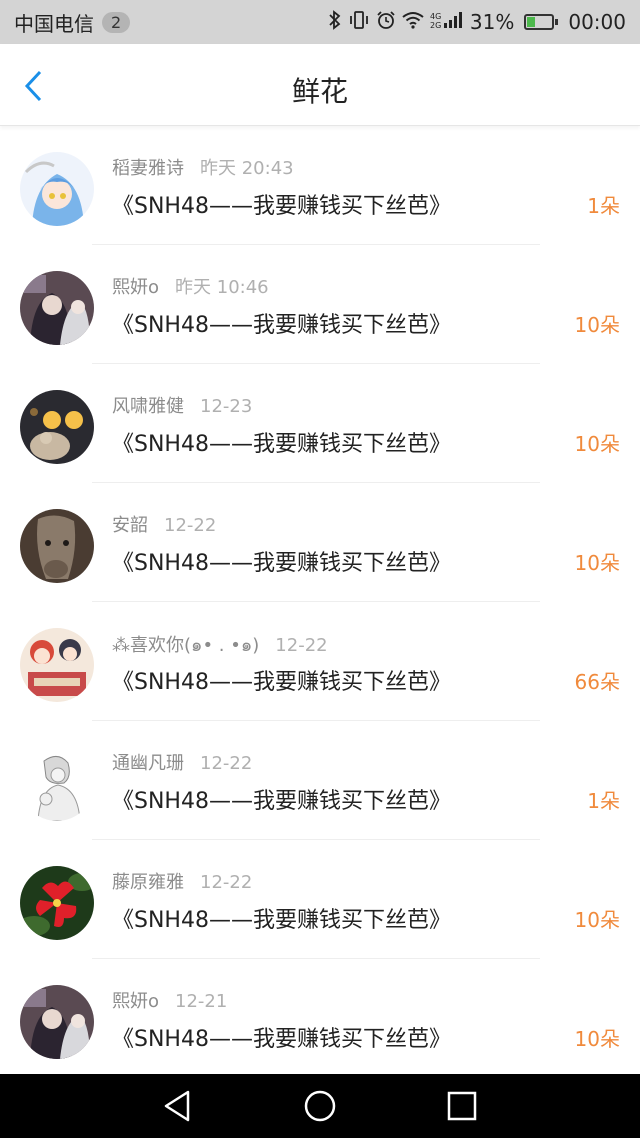 This screenshot has width=640, height=1138. I want to click on list-item: 藤原雍雅 12-22 《SNH48——我要赚钱买下丝芭》 10朵, so click(320, 899).